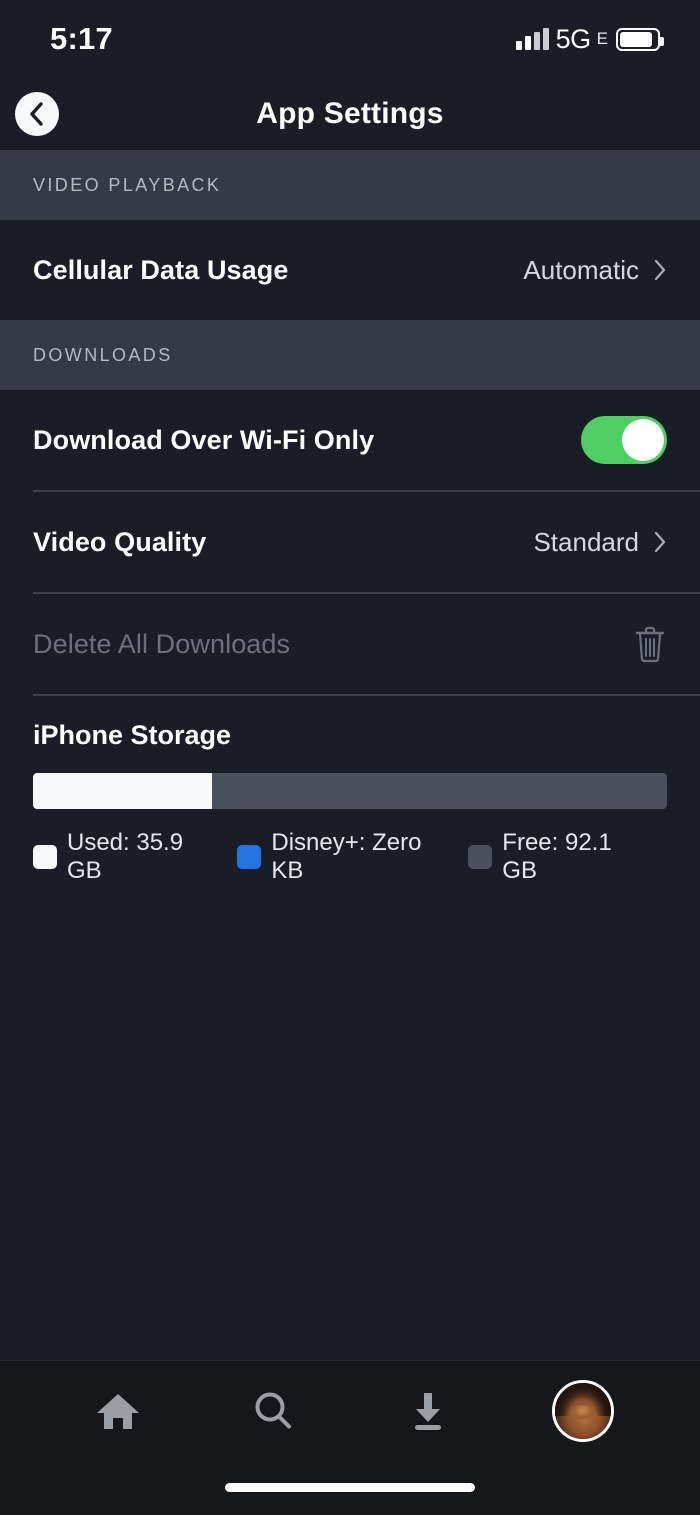 This screenshot has height=1515, width=700. What do you see at coordinates (162, 643) in the screenshot?
I see `row-label: Delete All Downloads` at bounding box center [162, 643].